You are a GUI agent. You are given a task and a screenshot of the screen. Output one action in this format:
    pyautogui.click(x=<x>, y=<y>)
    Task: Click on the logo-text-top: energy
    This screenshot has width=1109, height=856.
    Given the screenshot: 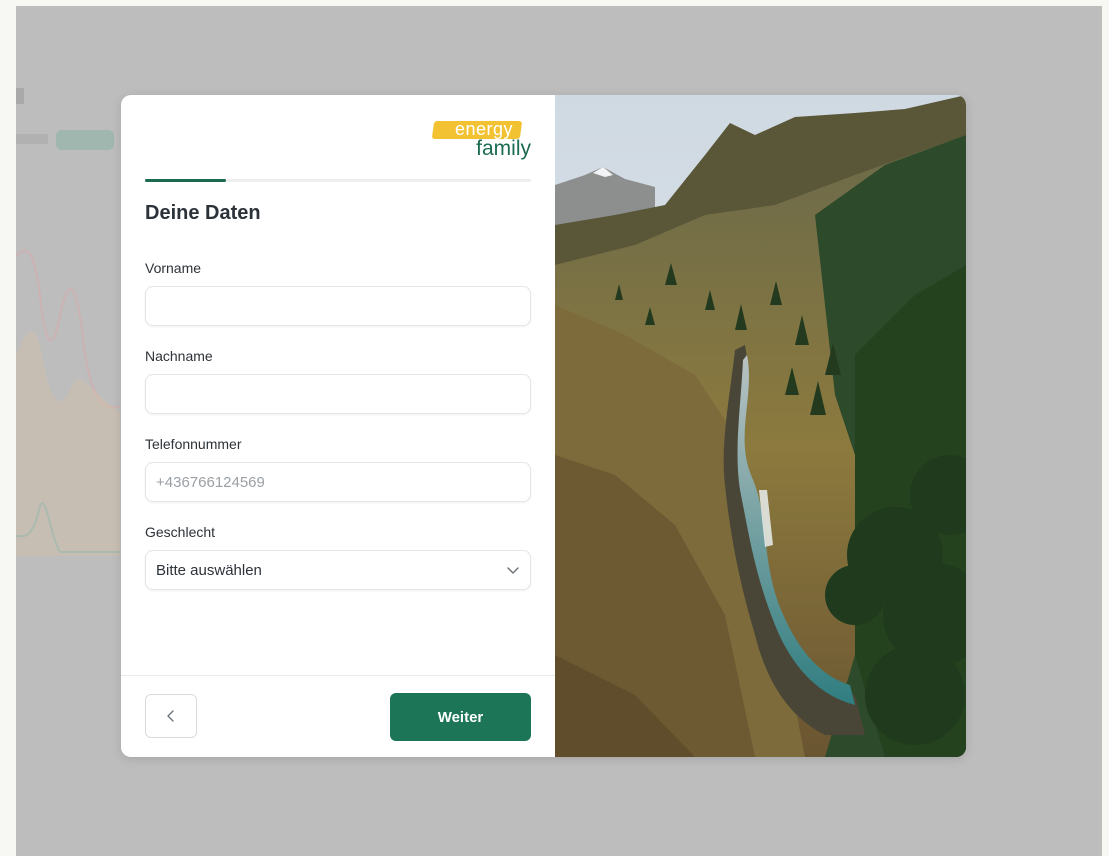 What is the action you would take?
    pyautogui.click(x=483, y=129)
    